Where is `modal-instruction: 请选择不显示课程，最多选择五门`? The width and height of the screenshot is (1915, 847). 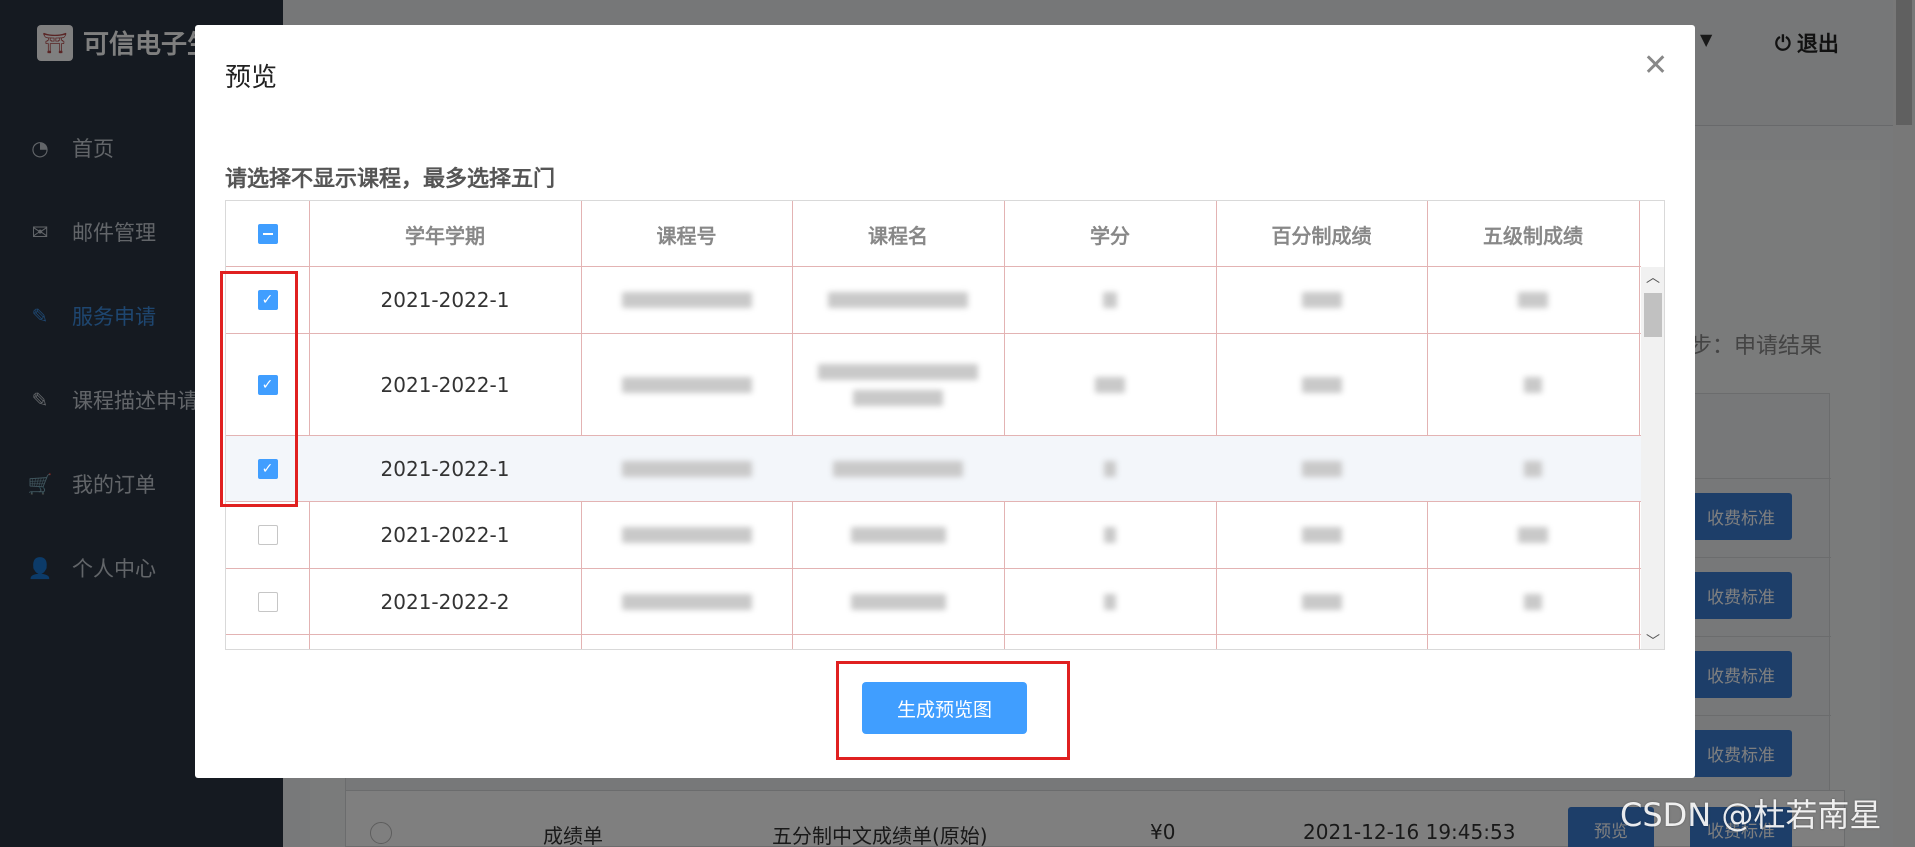
modal-instruction: 请选择不显示课程，最多选择五门 is located at coordinates (390, 179).